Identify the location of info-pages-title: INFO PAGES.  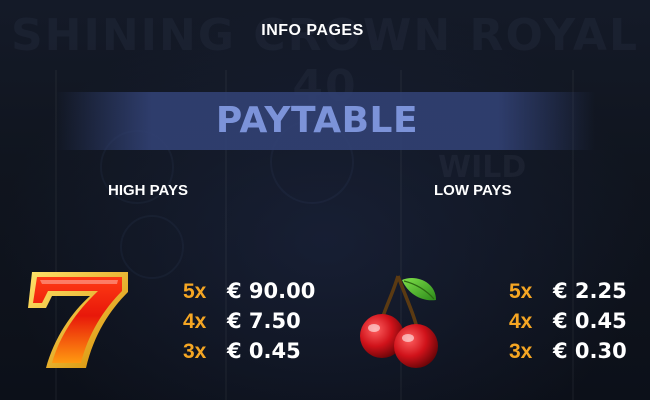
(312, 30).